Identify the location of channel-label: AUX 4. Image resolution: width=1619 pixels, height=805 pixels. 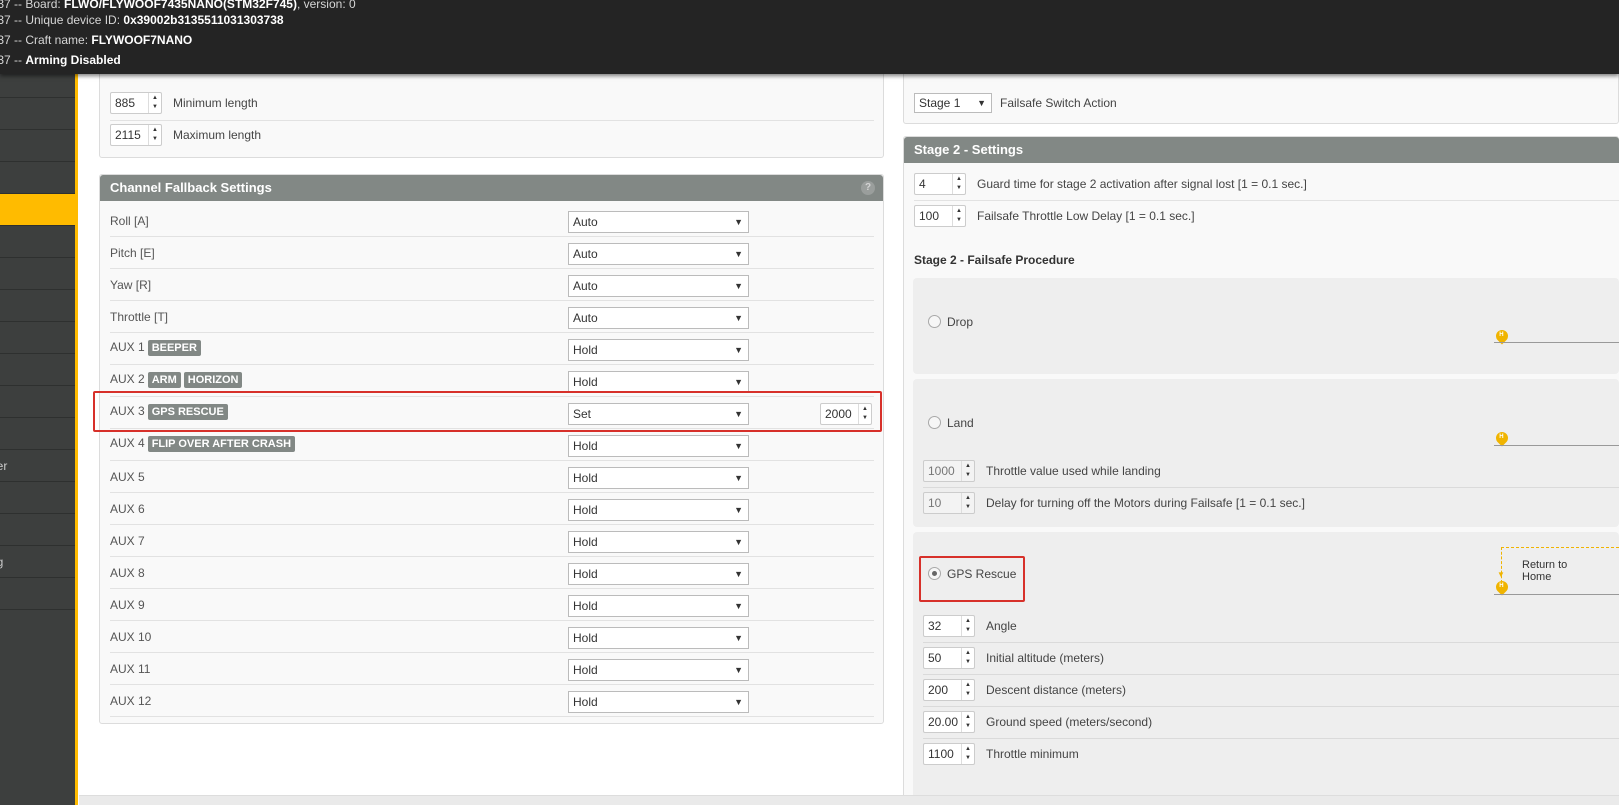
(127, 443).